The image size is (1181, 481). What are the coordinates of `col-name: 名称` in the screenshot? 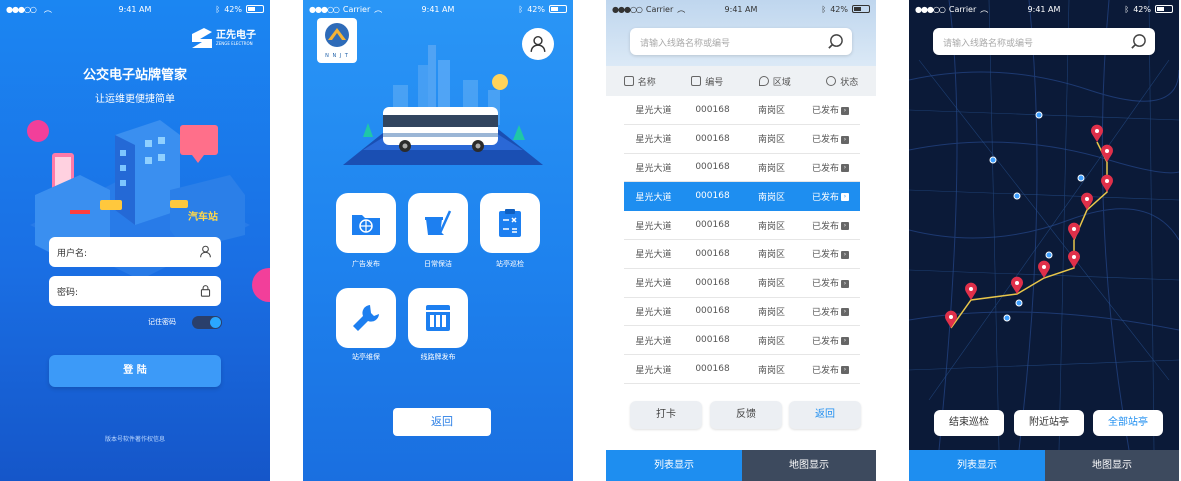 It's located at (640, 81).